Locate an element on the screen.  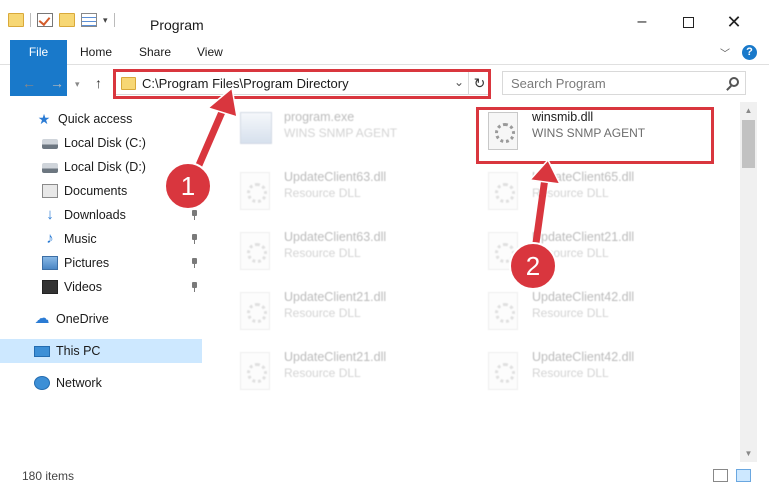
ribbon-tabs: File Home Share View ﹀ ? is located at coordinates (384, 68).